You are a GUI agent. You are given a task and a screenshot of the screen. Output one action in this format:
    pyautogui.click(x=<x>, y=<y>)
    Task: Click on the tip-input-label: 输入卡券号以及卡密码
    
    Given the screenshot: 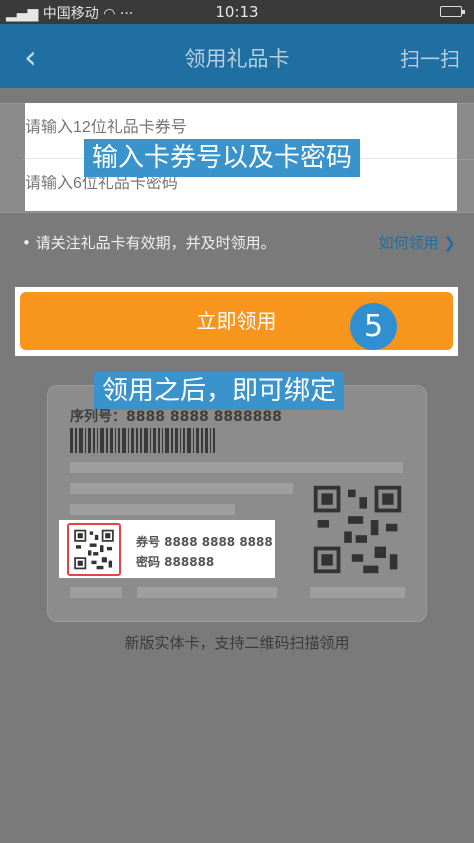 What is the action you would take?
    pyautogui.click(x=222, y=158)
    